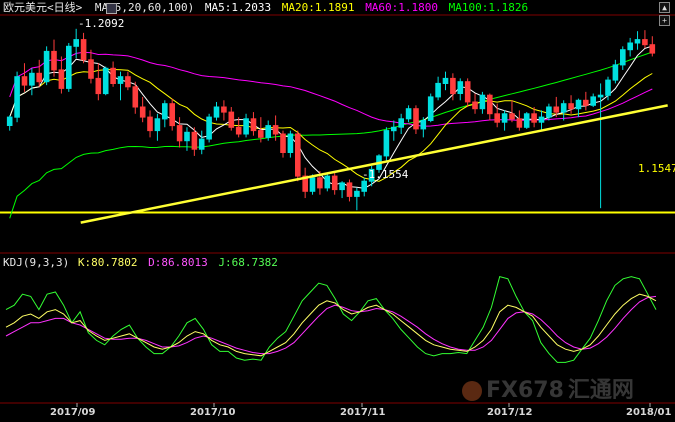 The width and height of the screenshot is (675, 422). What do you see at coordinates (238, 7) in the screenshot?
I see `ma5-value: MA5:1.2033` at bounding box center [238, 7].